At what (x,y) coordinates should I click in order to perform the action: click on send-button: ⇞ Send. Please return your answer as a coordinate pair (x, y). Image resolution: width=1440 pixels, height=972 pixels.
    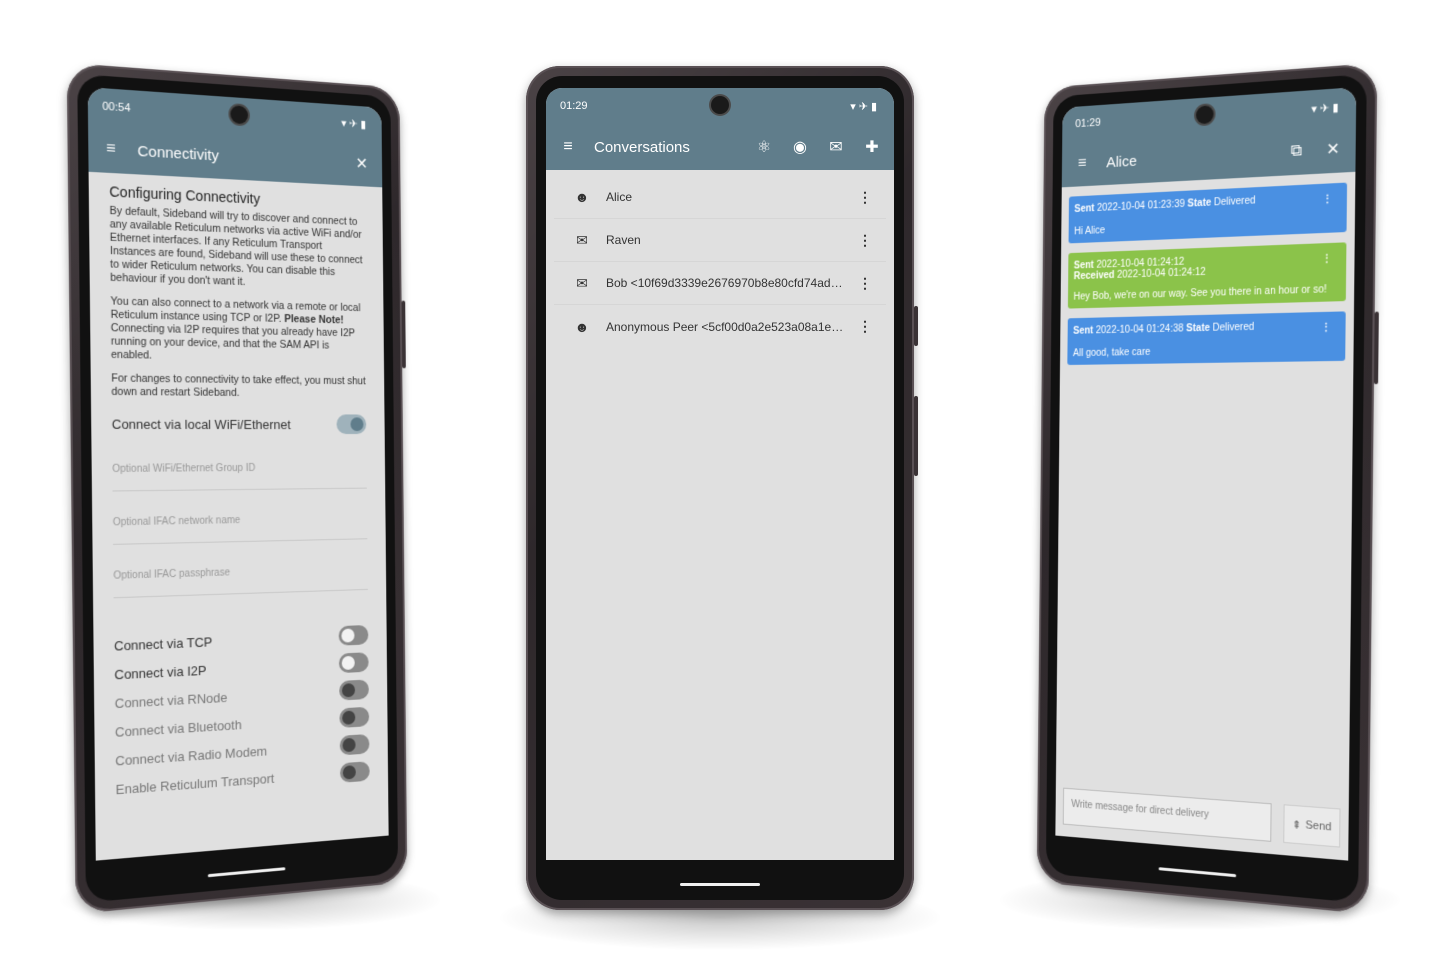
    Looking at the image, I should click on (1312, 826).